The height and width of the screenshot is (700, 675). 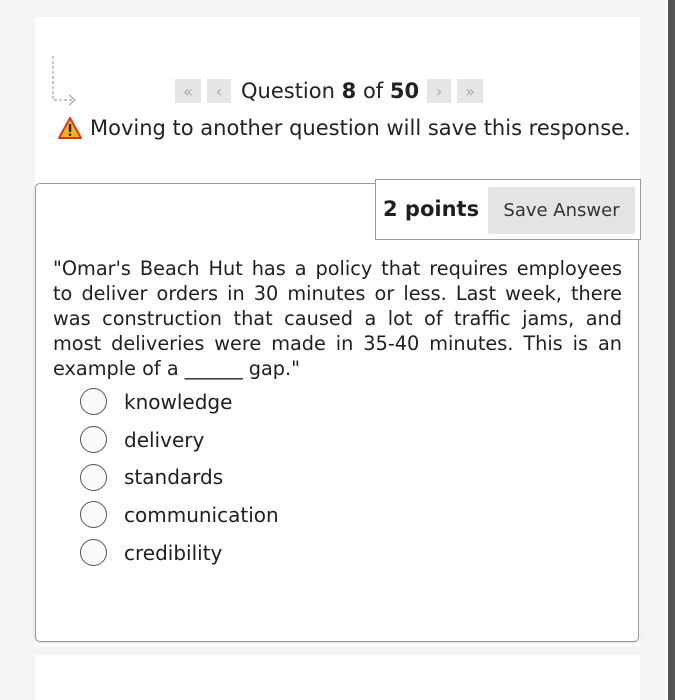 I want to click on option-knowledge: knowledge, so click(x=179, y=402).